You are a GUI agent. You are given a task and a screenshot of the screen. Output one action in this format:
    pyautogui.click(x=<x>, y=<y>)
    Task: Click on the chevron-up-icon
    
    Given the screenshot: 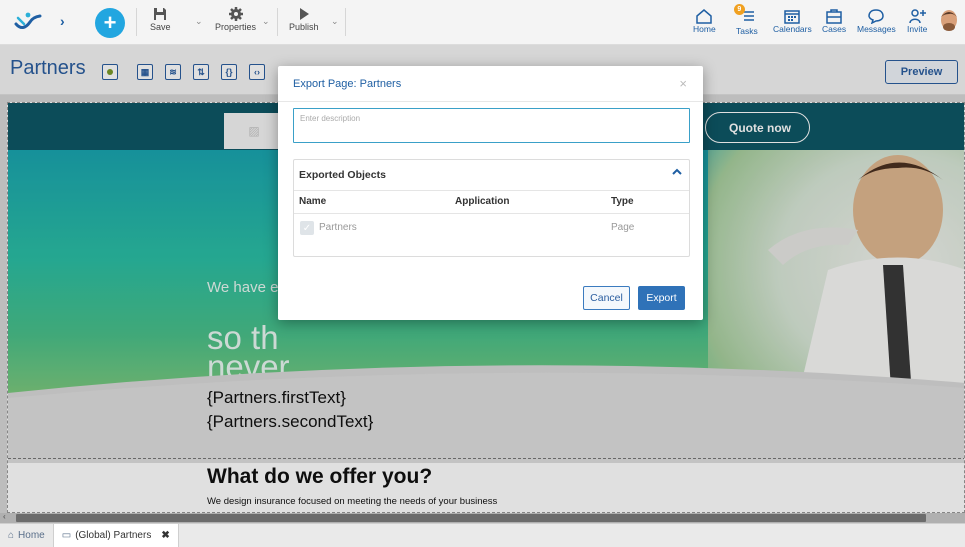 What is the action you would take?
    pyautogui.click(x=677, y=172)
    